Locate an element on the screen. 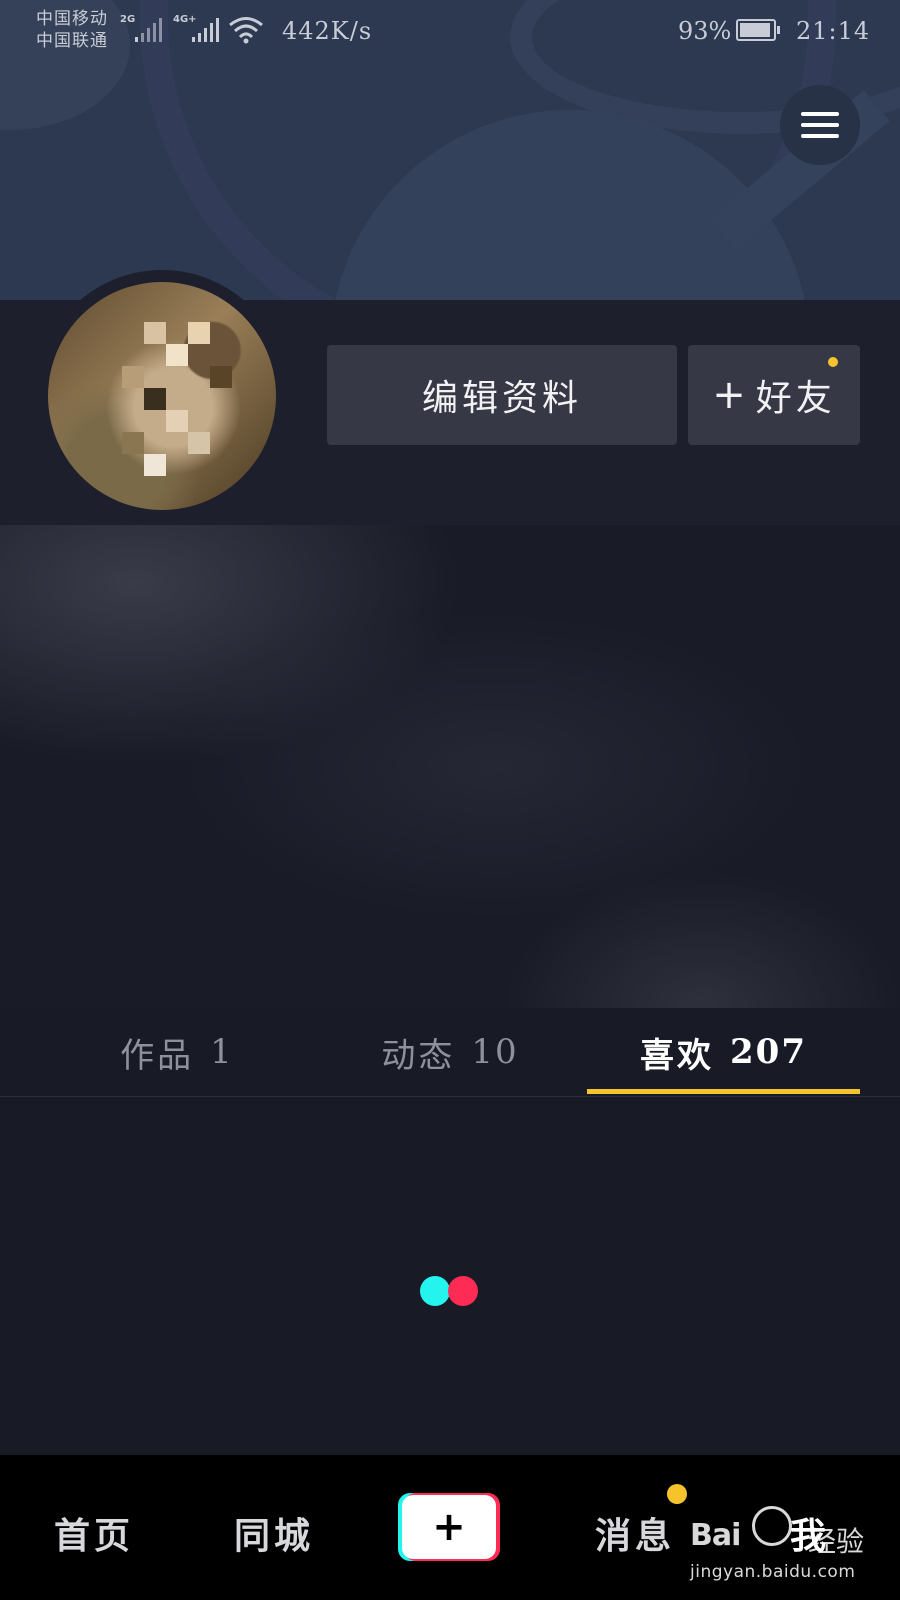 This screenshot has width=900, height=1600. wifi-icon is located at coordinates (246, 30).